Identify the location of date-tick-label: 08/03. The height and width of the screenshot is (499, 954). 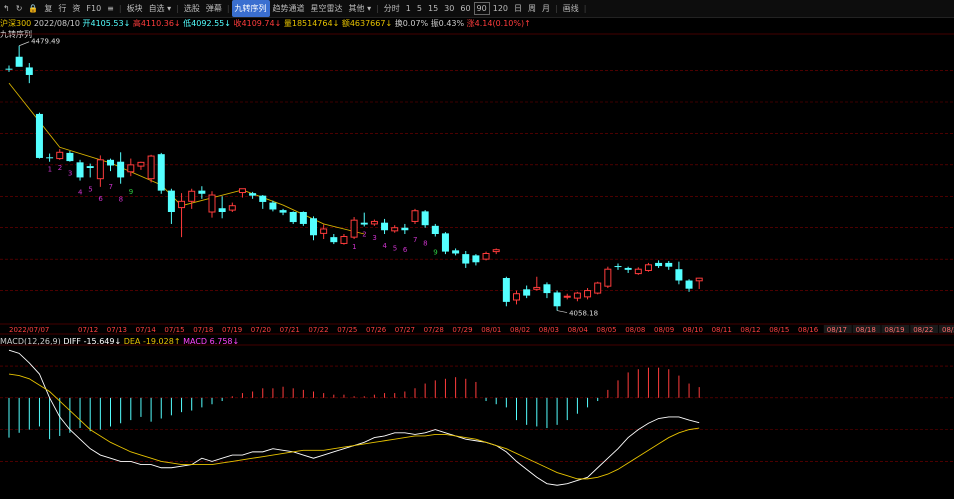
(549, 330).